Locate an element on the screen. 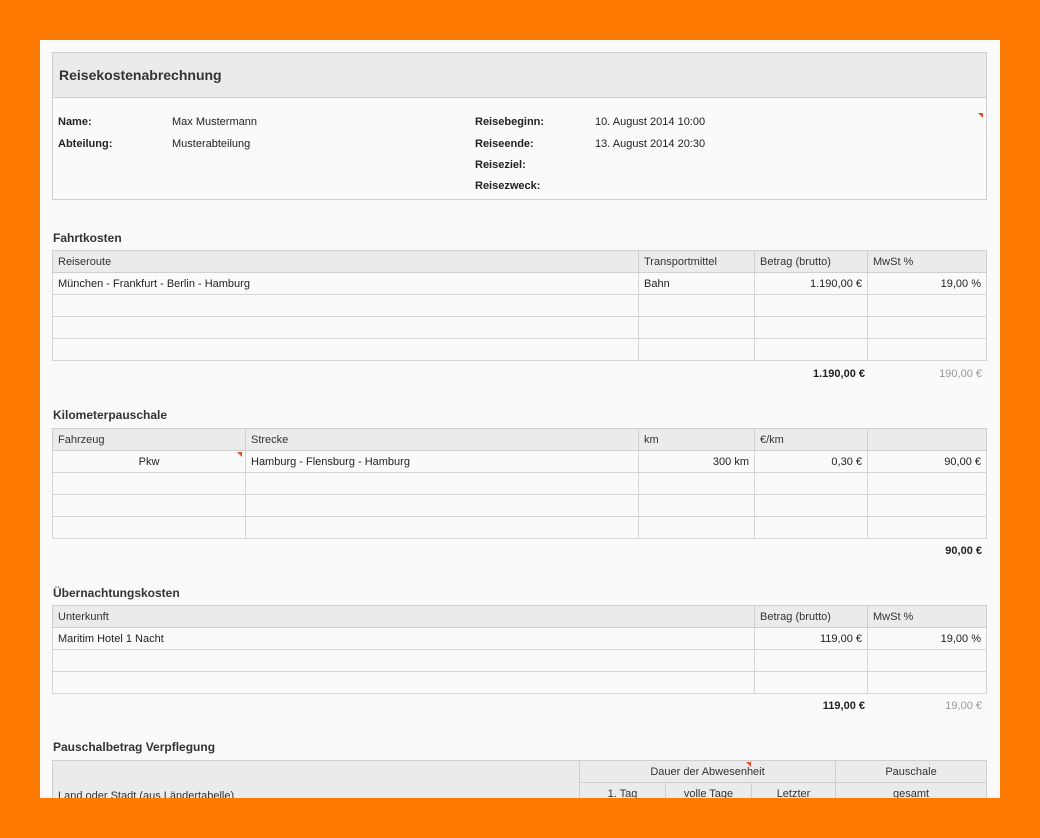 The height and width of the screenshot is (838, 1040). table-row: Maritim Hotel 1 Nacht 119,00 € 19,00 % is located at coordinates (519, 638).